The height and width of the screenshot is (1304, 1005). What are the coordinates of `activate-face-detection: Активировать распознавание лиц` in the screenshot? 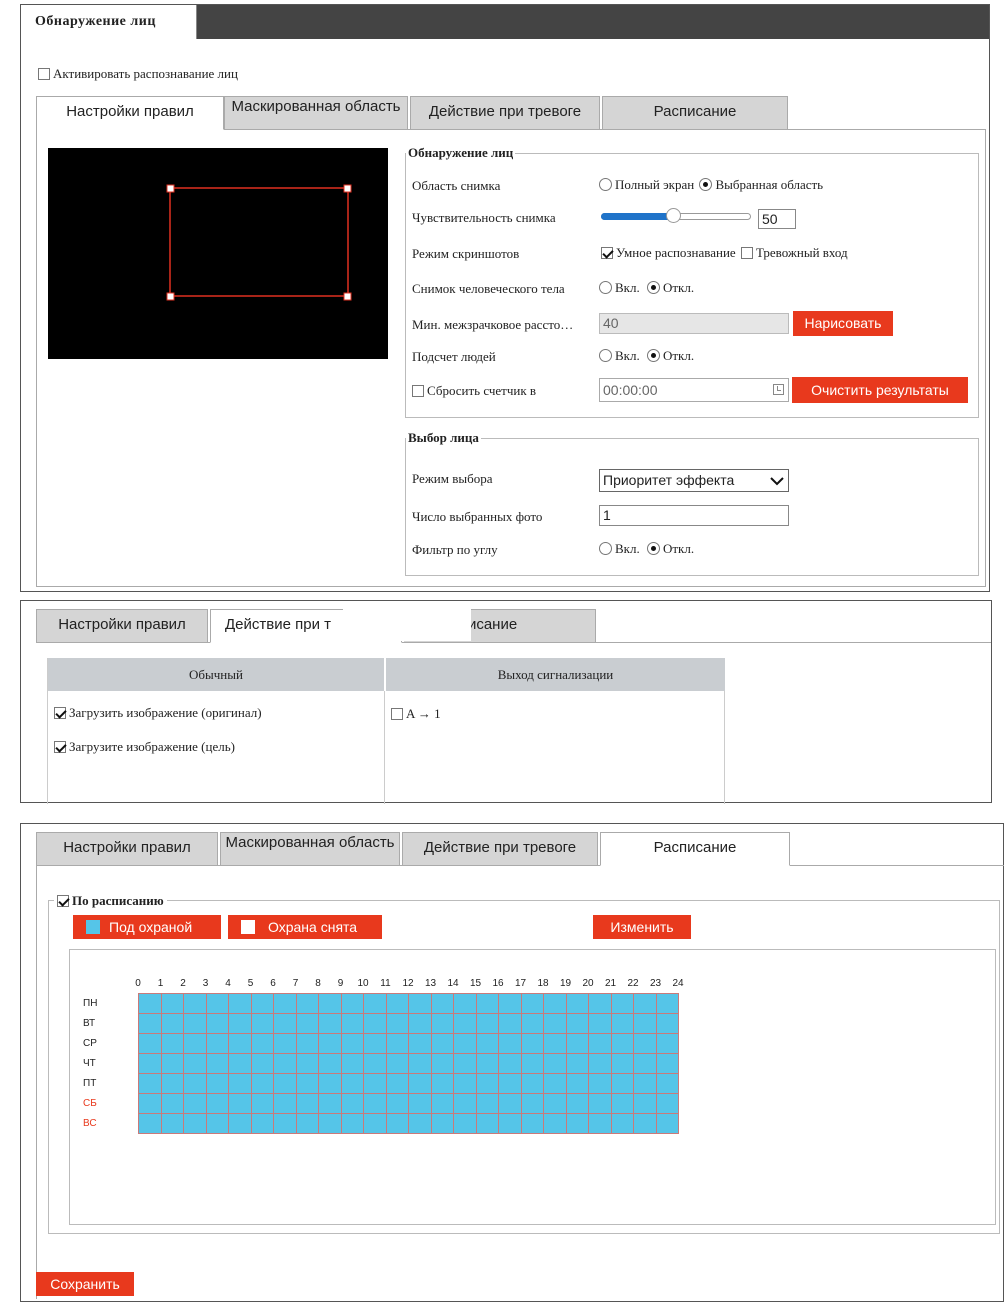 It's located at (138, 74).